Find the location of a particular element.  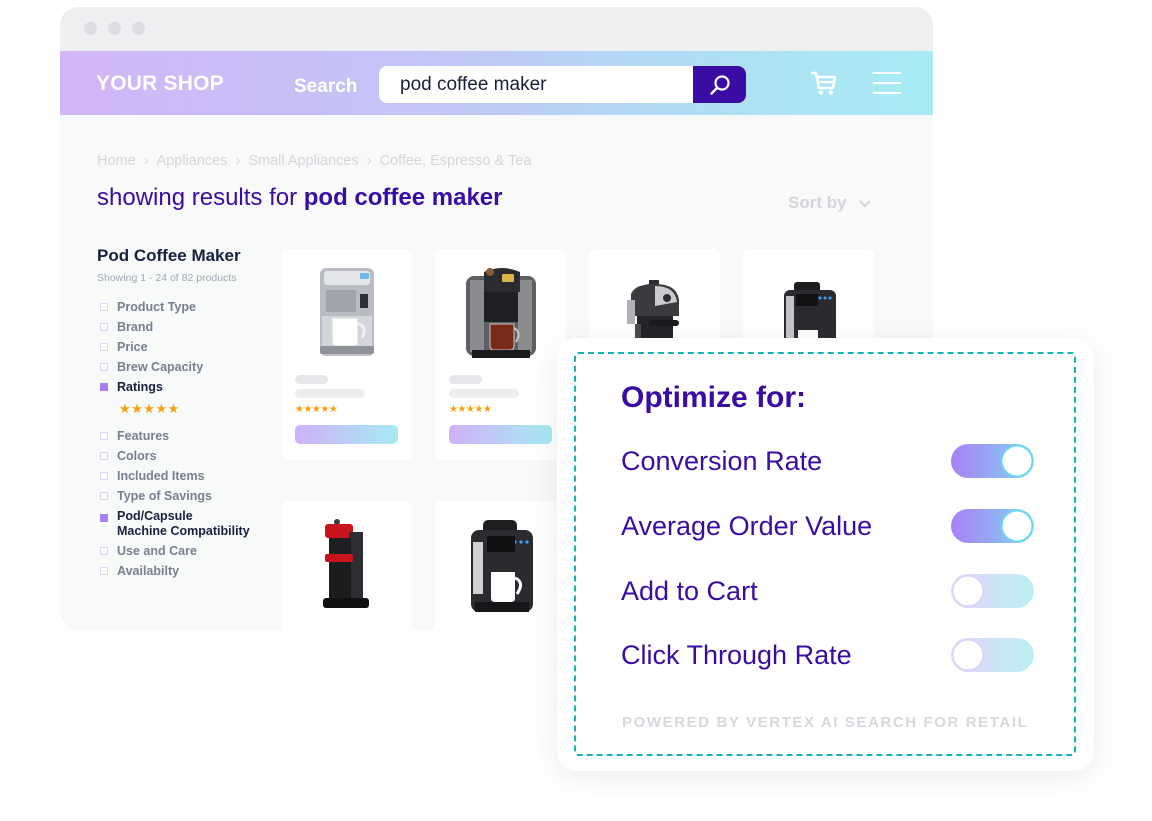

optimize-option-click-through-rate: Click Through Rate is located at coordinates (827, 656).